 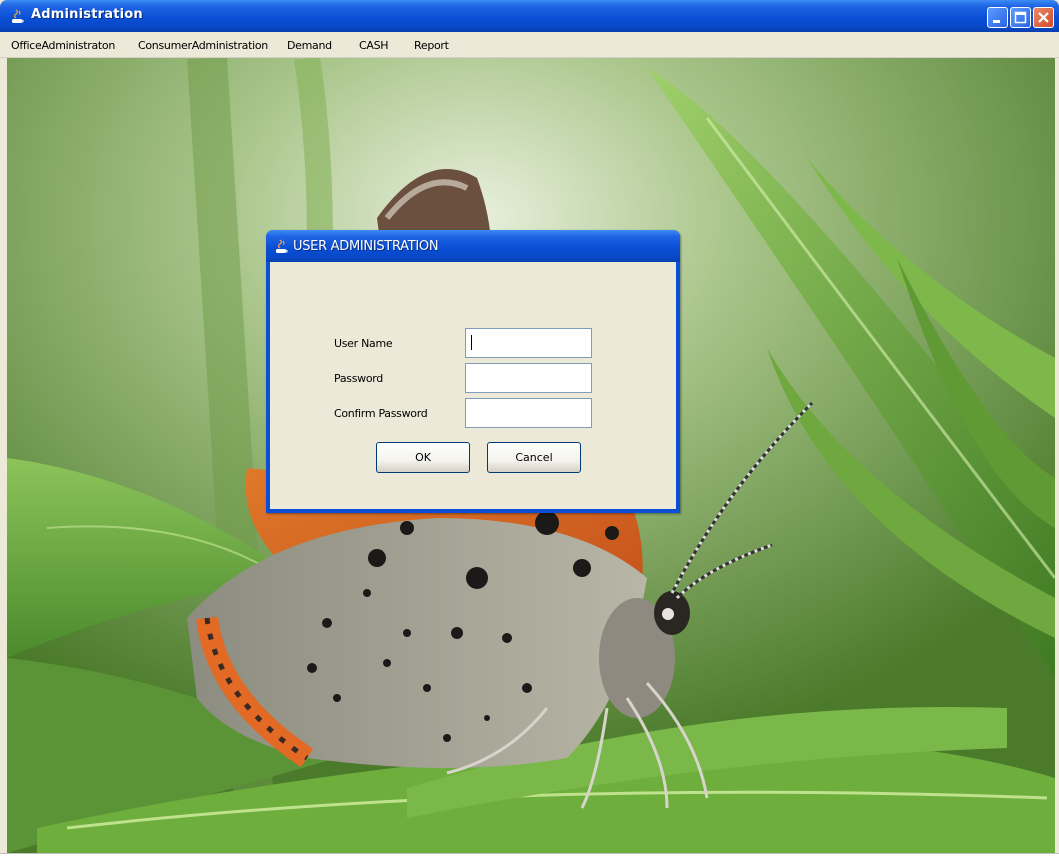 I want to click on close-button, so click(x=1043, y=17).